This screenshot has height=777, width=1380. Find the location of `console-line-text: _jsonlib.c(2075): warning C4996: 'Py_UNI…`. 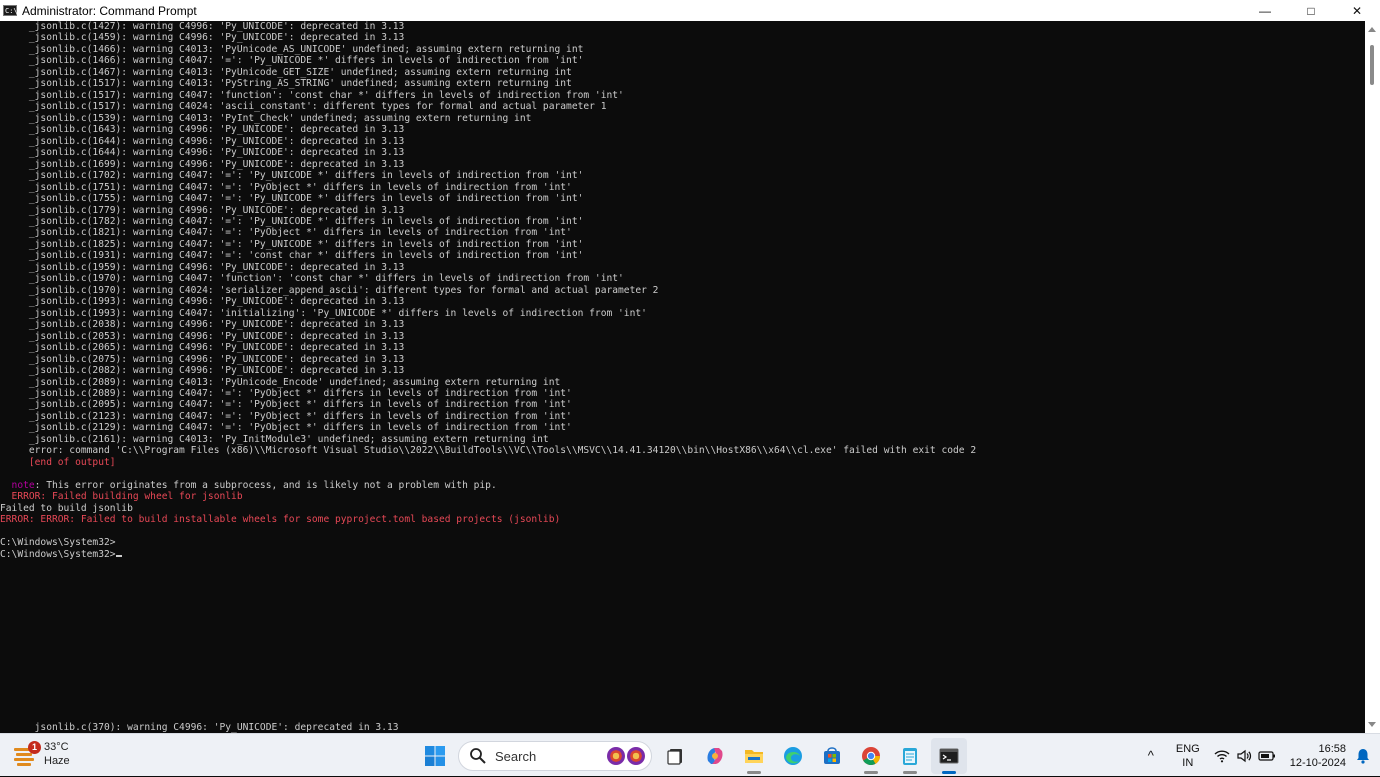

console-line-text: _jsonlib.c(2075): warning C4996: 'Py_UNI… is located at coordinates (202, 359).